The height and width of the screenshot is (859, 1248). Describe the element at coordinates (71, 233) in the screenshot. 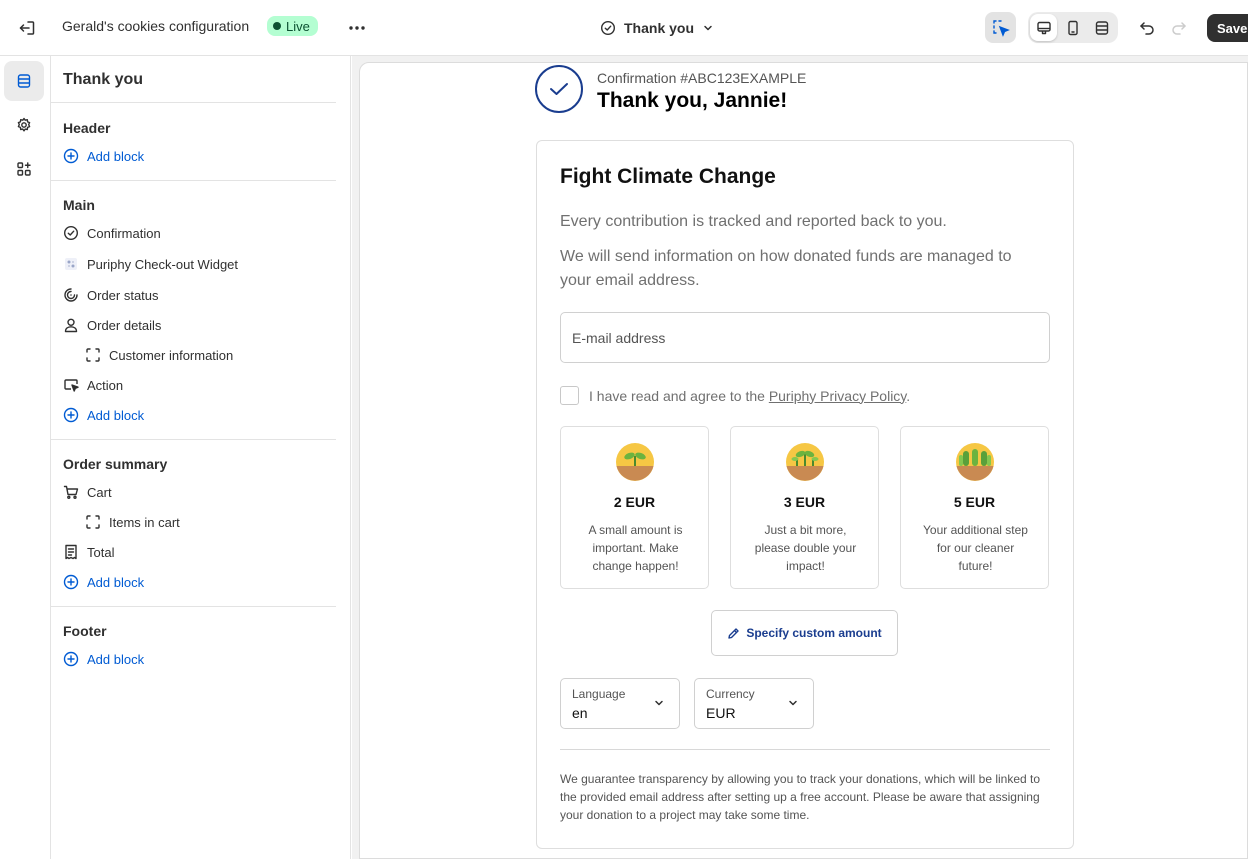

I see `check-circle-icon` at that location.